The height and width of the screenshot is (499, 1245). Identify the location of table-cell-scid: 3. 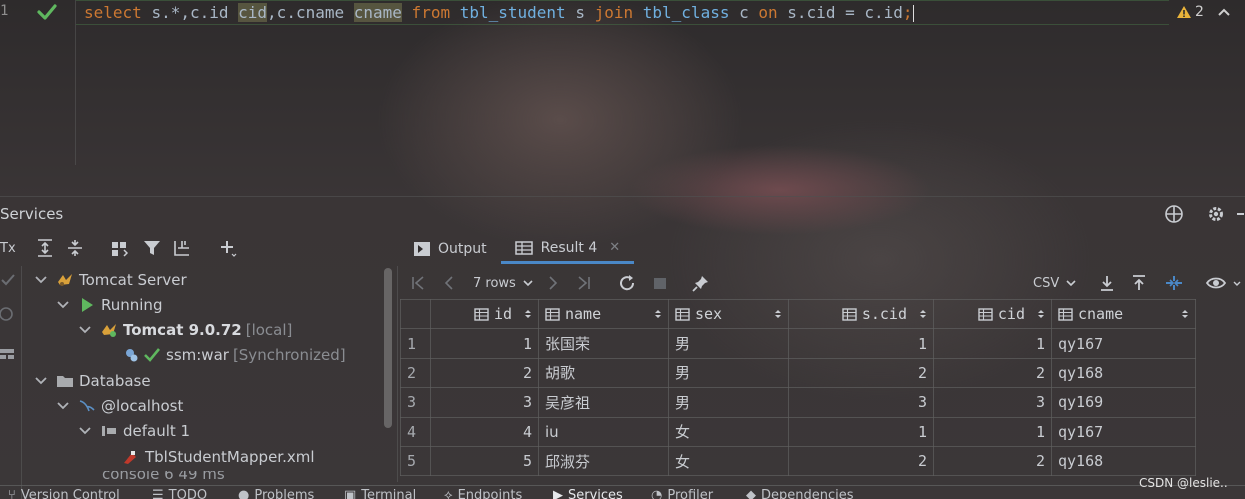
(861, 402).